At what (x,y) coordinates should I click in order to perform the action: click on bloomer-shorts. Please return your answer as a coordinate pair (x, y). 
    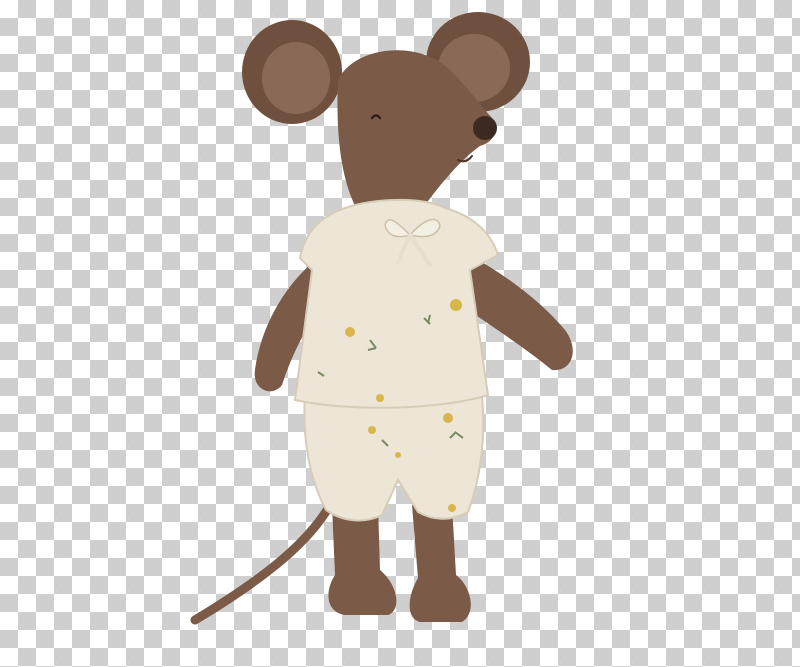
    Looking at the image, I should click on (394, 458).